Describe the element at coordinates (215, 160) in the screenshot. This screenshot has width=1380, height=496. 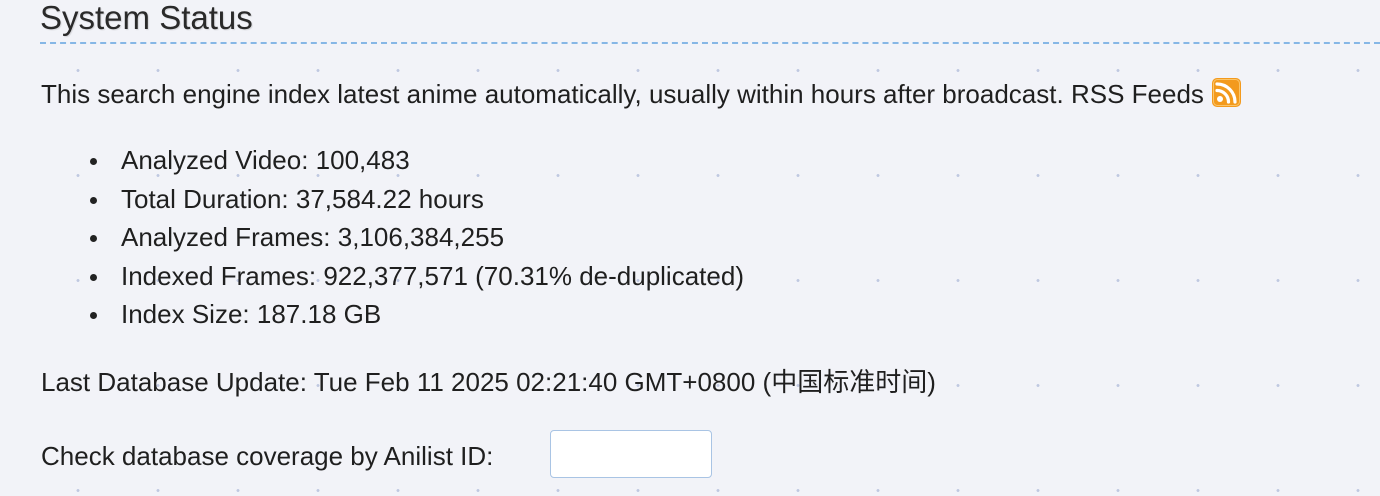
I see `stat-label: Analyzed Video:` at that location.